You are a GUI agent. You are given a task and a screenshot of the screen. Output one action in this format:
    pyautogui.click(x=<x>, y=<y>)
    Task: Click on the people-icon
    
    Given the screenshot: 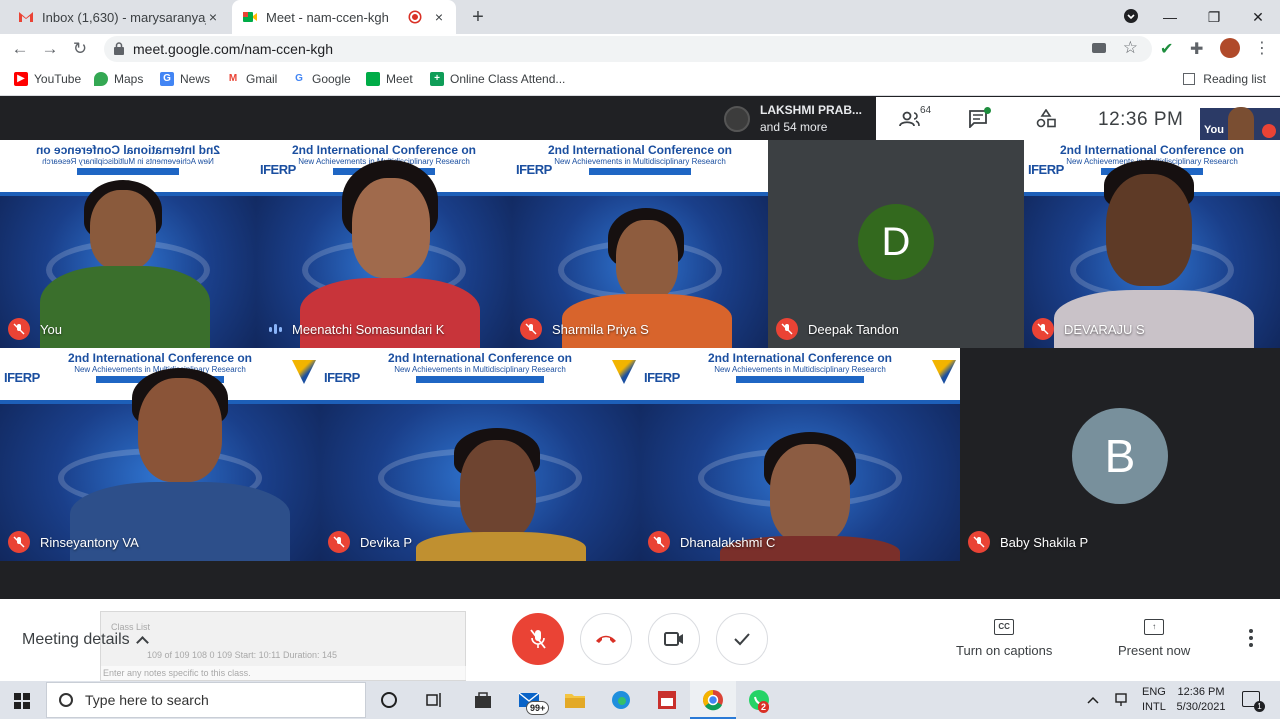 What is the action you would take?
    pyautogui.click(x=910, y=119)
    